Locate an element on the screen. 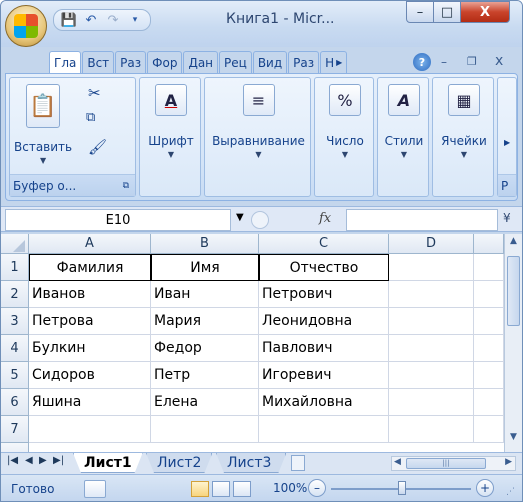  table-cell: Фамилия is located at coordinates (90, 267).